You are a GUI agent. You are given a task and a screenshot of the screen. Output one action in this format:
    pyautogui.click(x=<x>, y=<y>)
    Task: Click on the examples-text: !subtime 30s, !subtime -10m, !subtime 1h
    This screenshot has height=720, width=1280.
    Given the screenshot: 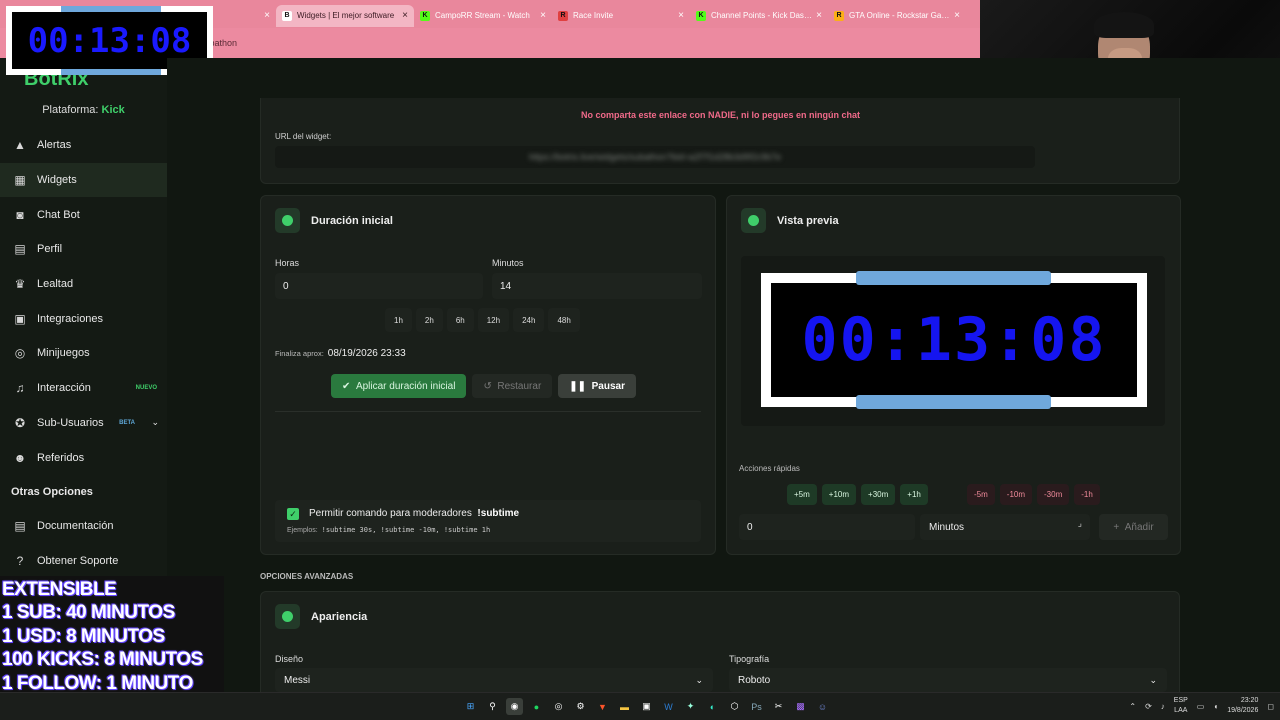 What is the action you would take?
    pyautogui.click(x=406, y=530)
    